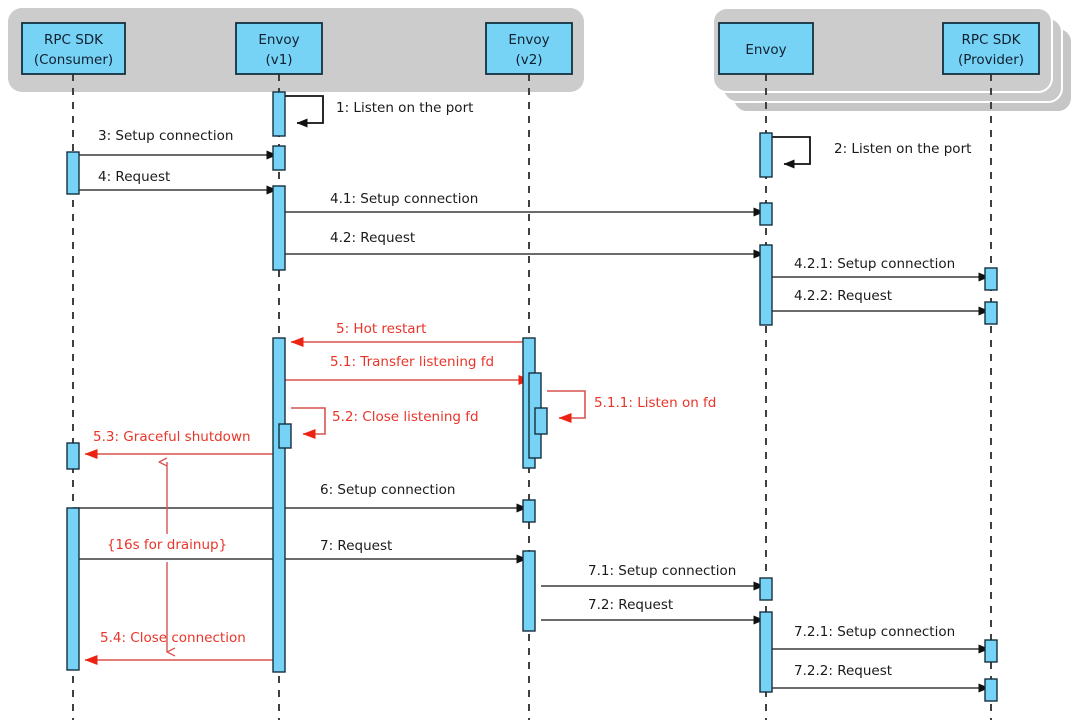 The width and height of the screenshot is (1080, 726). I want to click on message-label-4-2-1: 4.2.1: Setup connection, so click(874, 264).